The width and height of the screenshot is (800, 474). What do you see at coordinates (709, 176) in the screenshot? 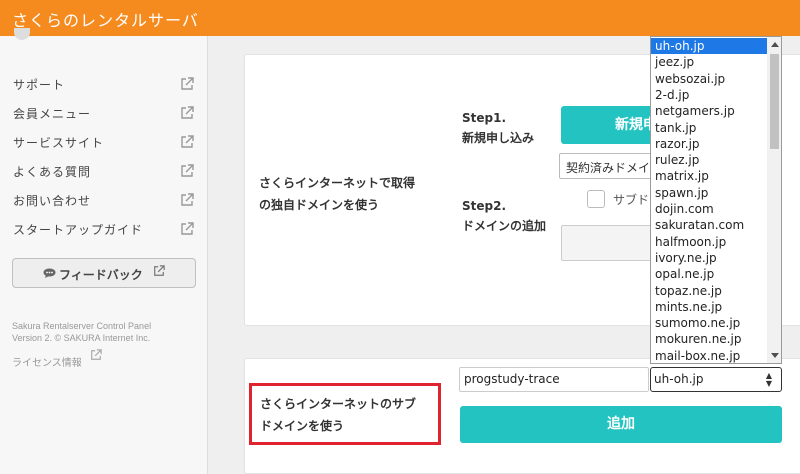
I see `domain-option: matrix.jp` at bounding box center [709, 176].